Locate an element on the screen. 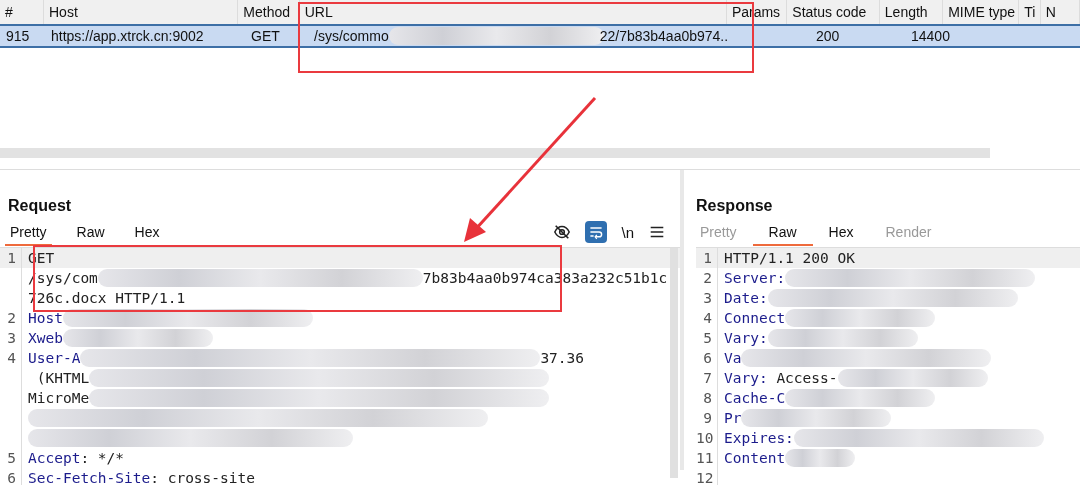 This screenshot has height=485, width=1080. line-number: 10 is located at coordinates (705, 438).